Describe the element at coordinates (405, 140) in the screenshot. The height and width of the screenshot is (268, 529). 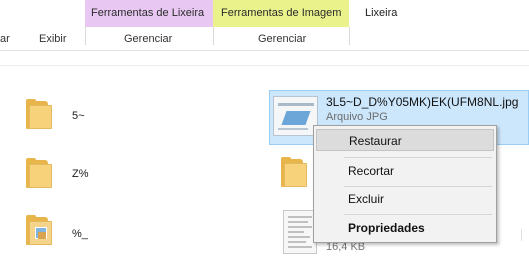
I see `menu-item-restore: Restaurar` at that location.